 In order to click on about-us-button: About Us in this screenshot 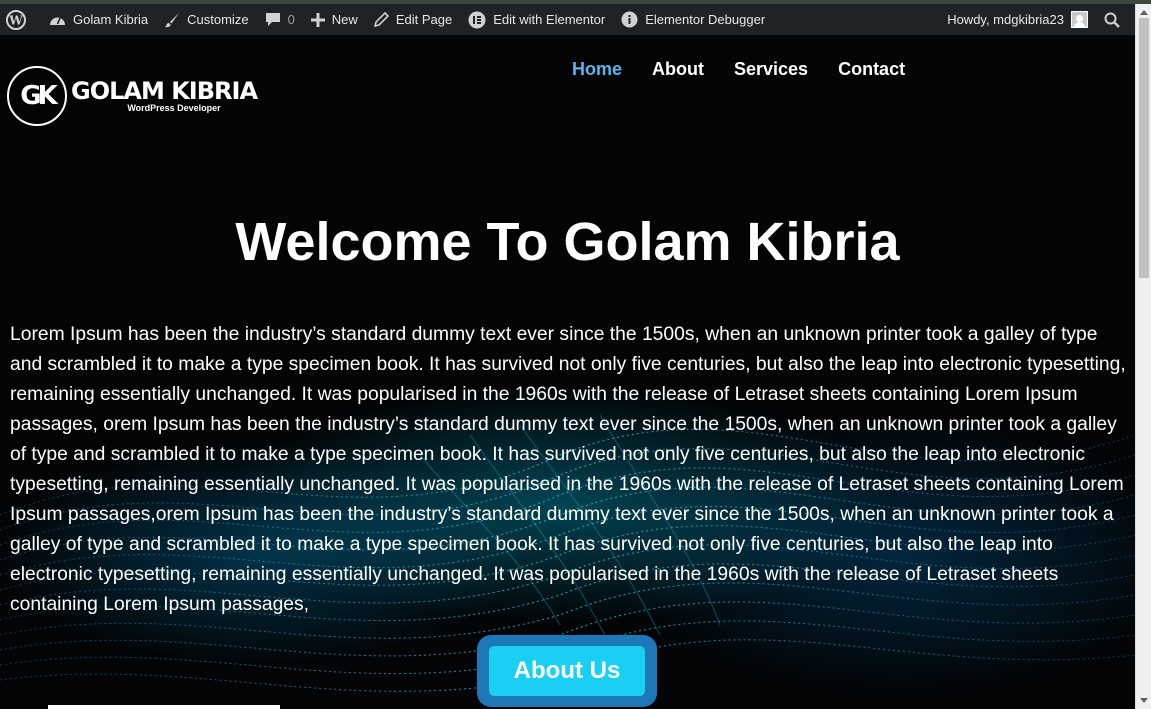, I will do `click(567, 671)`.